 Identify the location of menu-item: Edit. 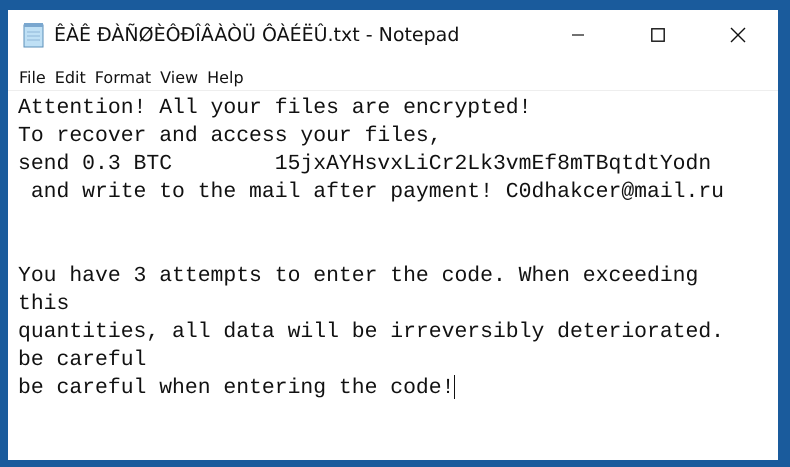
(70, 77).